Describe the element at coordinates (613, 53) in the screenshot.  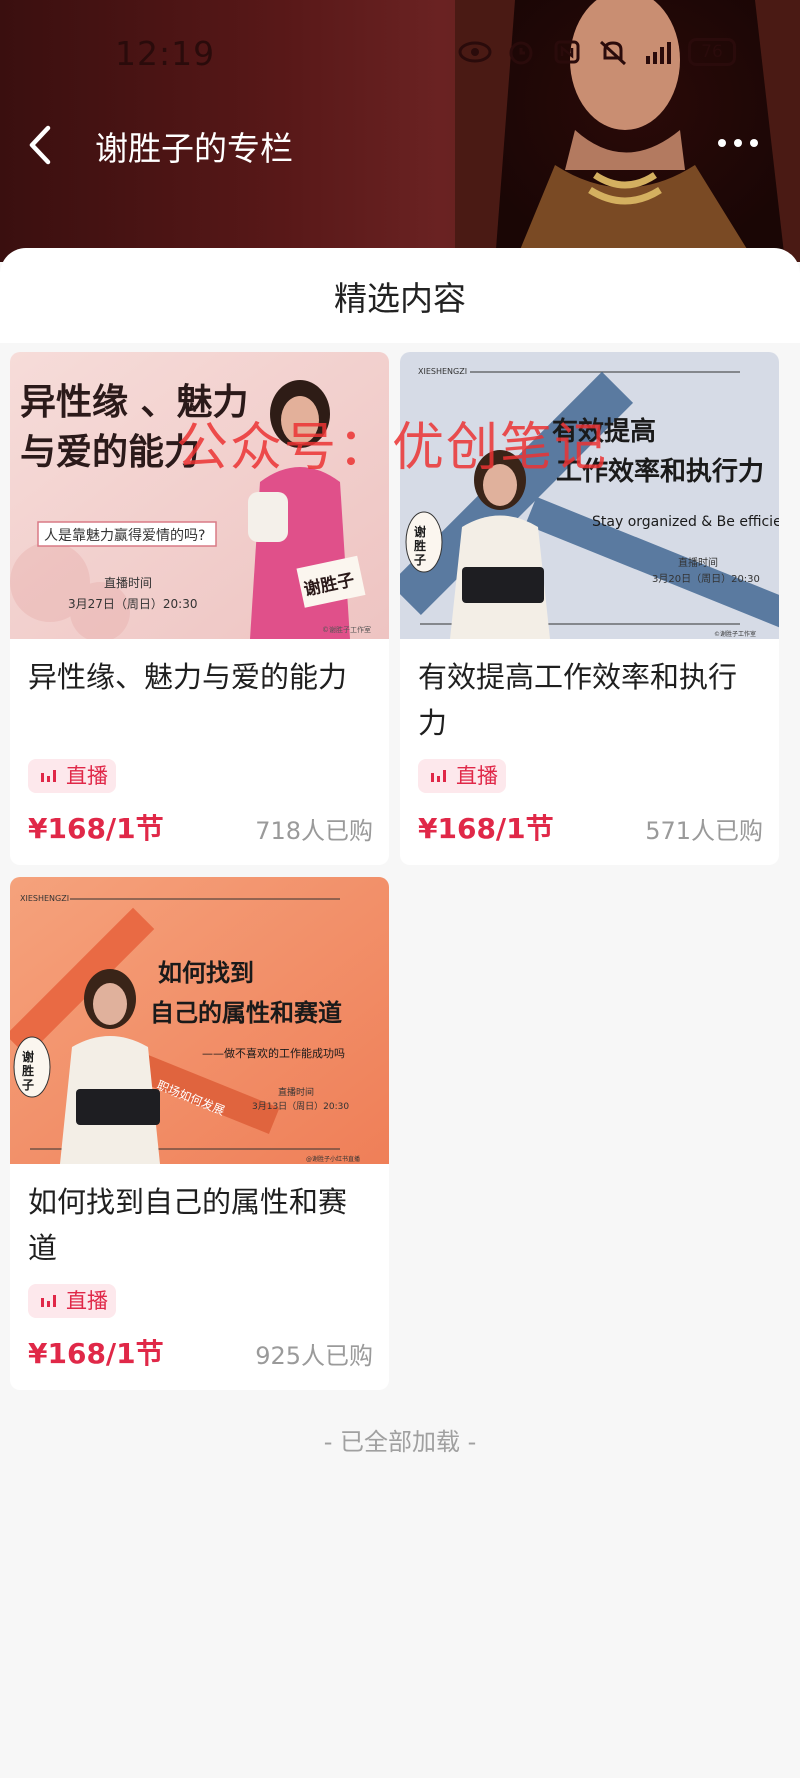
I see `mute-icon` at that location.